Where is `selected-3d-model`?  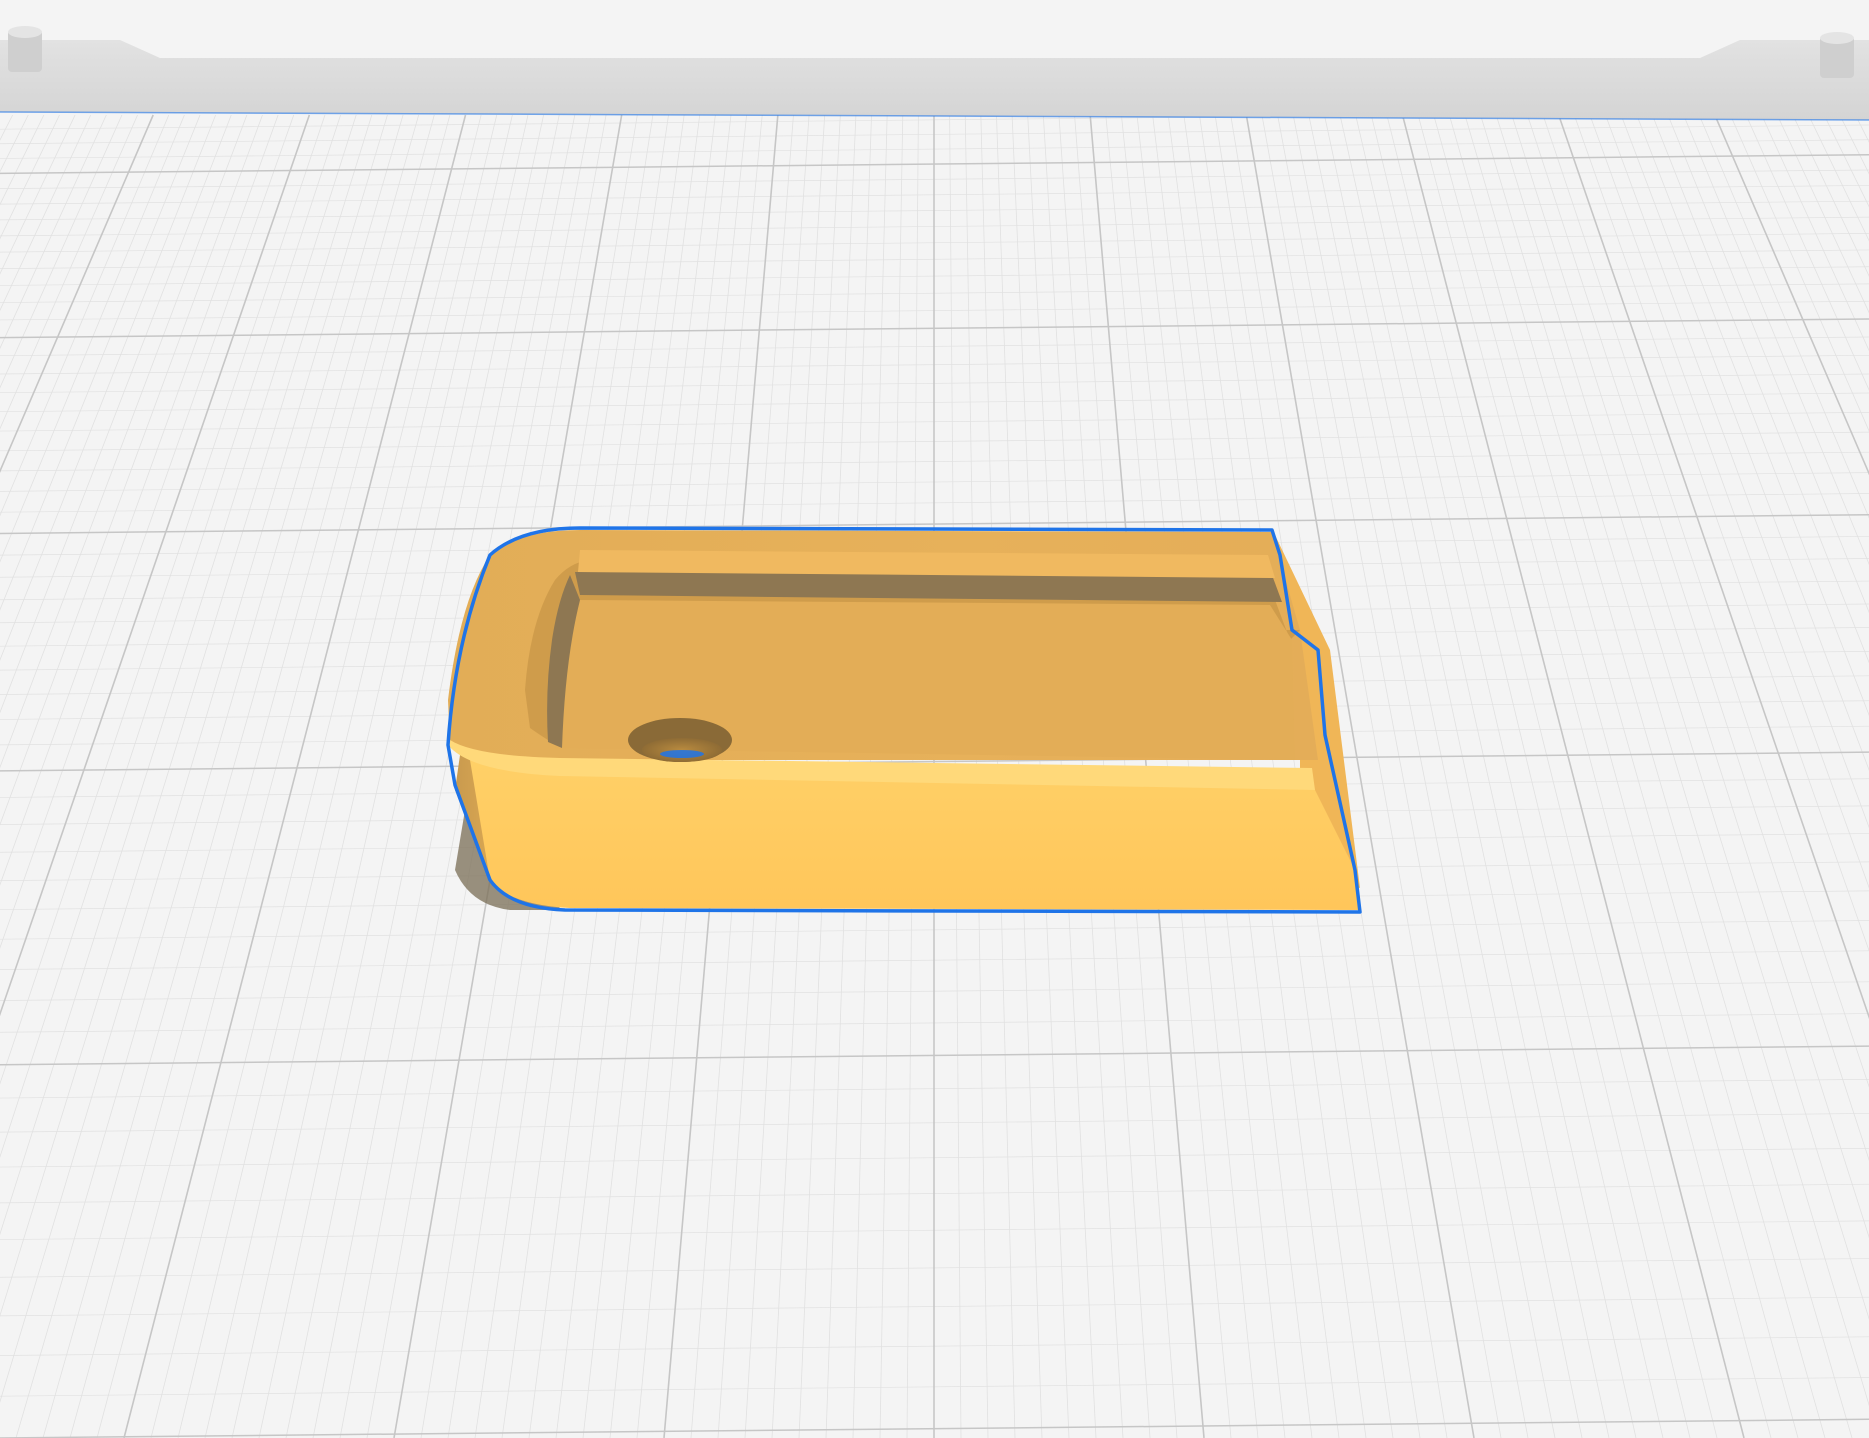 selected-3d-model is located at coordinates (904, 720).